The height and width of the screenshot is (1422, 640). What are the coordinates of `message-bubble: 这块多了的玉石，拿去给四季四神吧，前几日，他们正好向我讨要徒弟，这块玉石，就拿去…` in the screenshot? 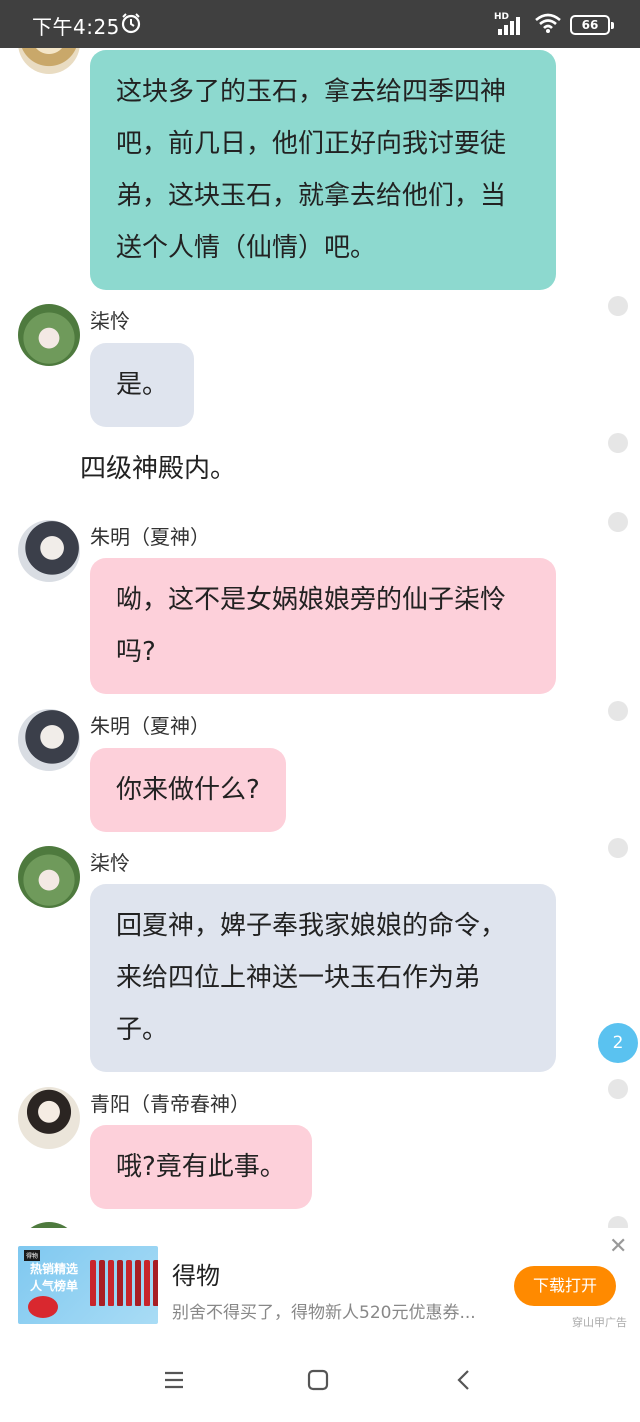 It's located at (323, 170).